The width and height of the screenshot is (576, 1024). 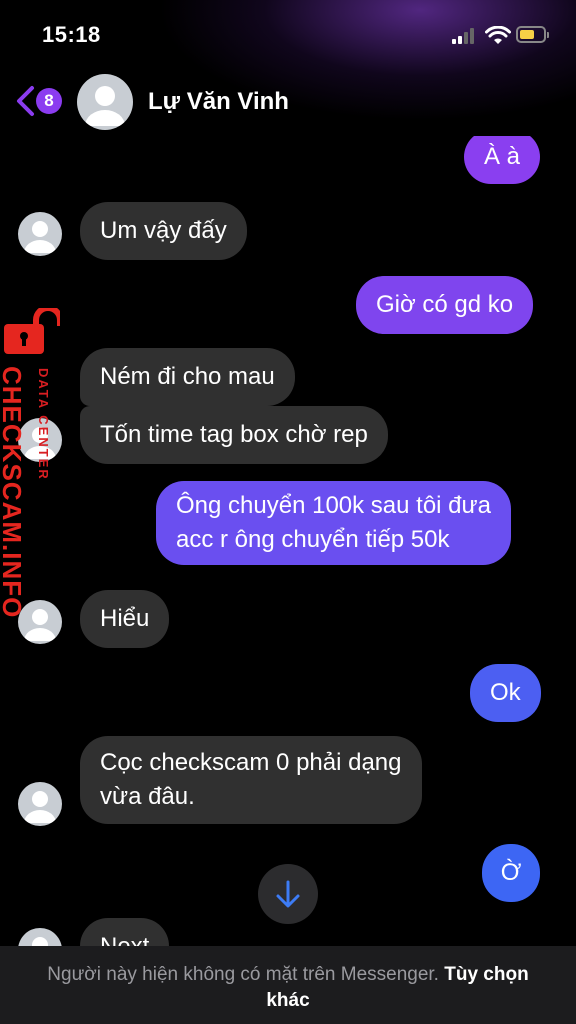 What do you see at coordinates (49, 101) in the screenshot?
I see `unread-count-badge: 8` at bounding box center [49, 101].